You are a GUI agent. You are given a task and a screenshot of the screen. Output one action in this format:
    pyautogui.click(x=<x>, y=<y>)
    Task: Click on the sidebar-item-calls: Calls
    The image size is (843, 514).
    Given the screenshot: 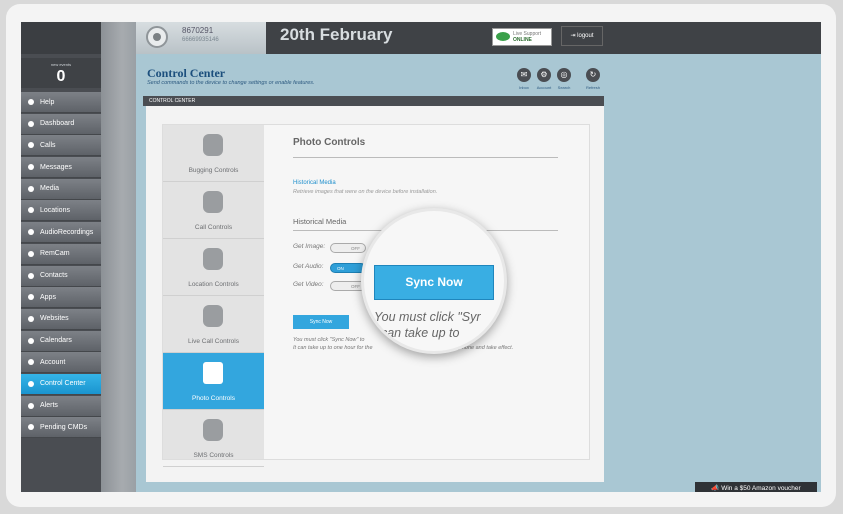 What is the action you would take?
    pyautogui.click(x=61, y=146)
    